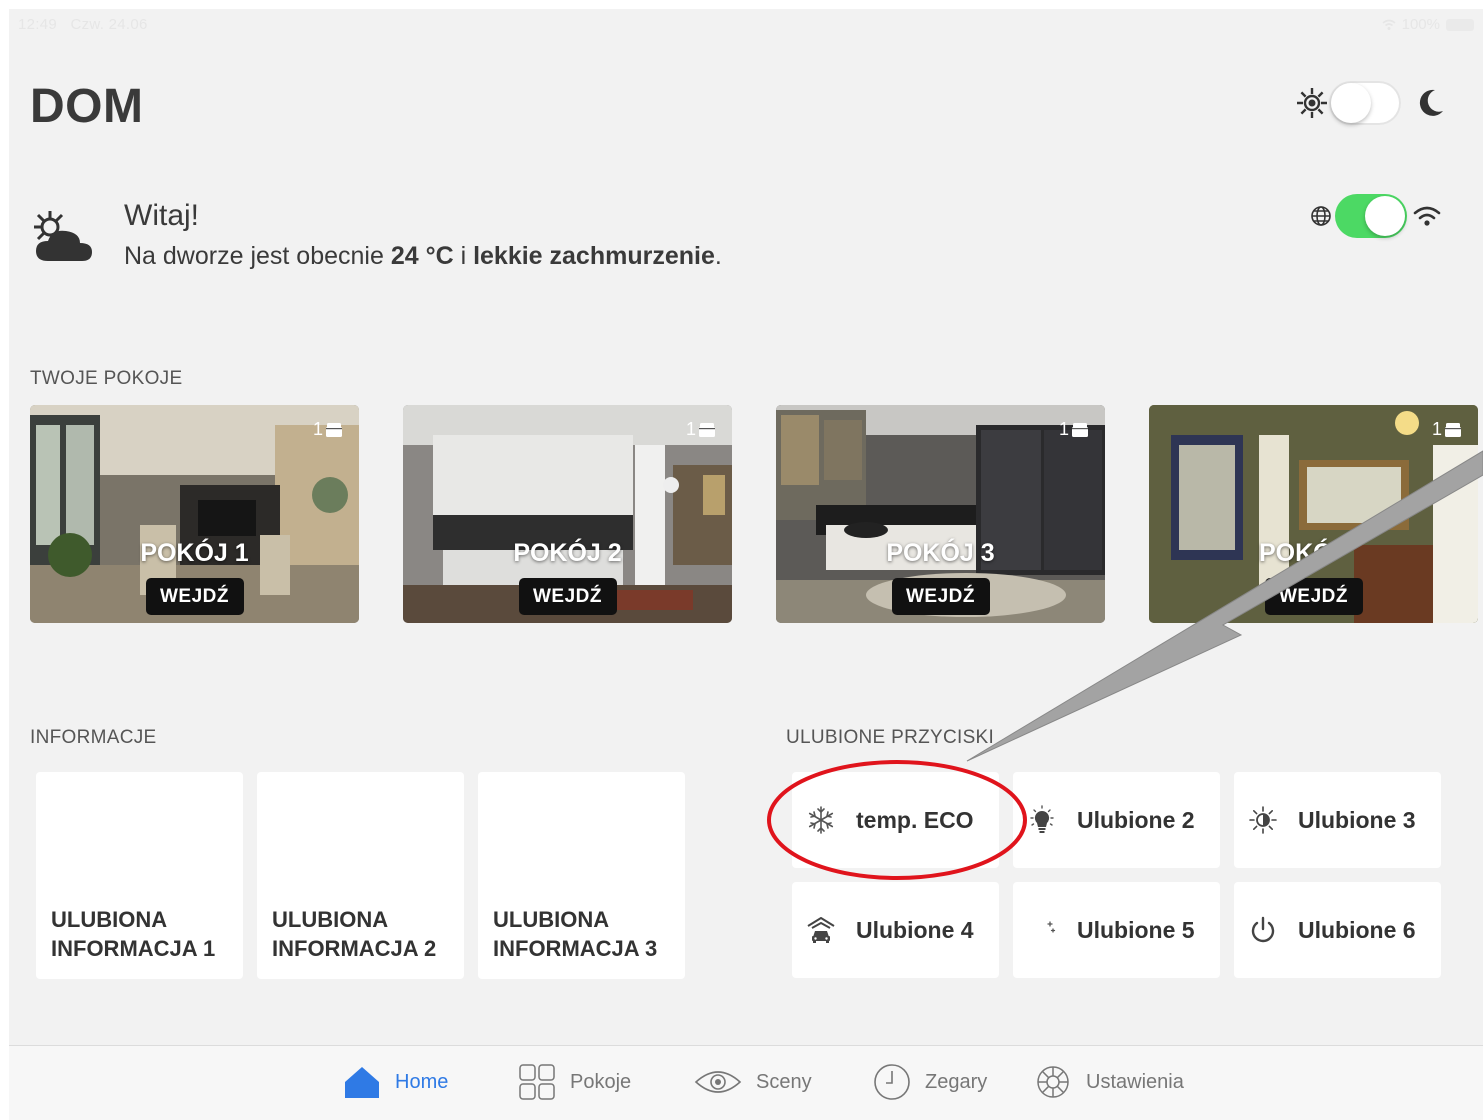 This screenshot has width=1483, height=1120. What do you see at coordinates (109, 24) in the screenshot?
I see `status-date: Czw. 24.06` at bounding box center [109, 24].